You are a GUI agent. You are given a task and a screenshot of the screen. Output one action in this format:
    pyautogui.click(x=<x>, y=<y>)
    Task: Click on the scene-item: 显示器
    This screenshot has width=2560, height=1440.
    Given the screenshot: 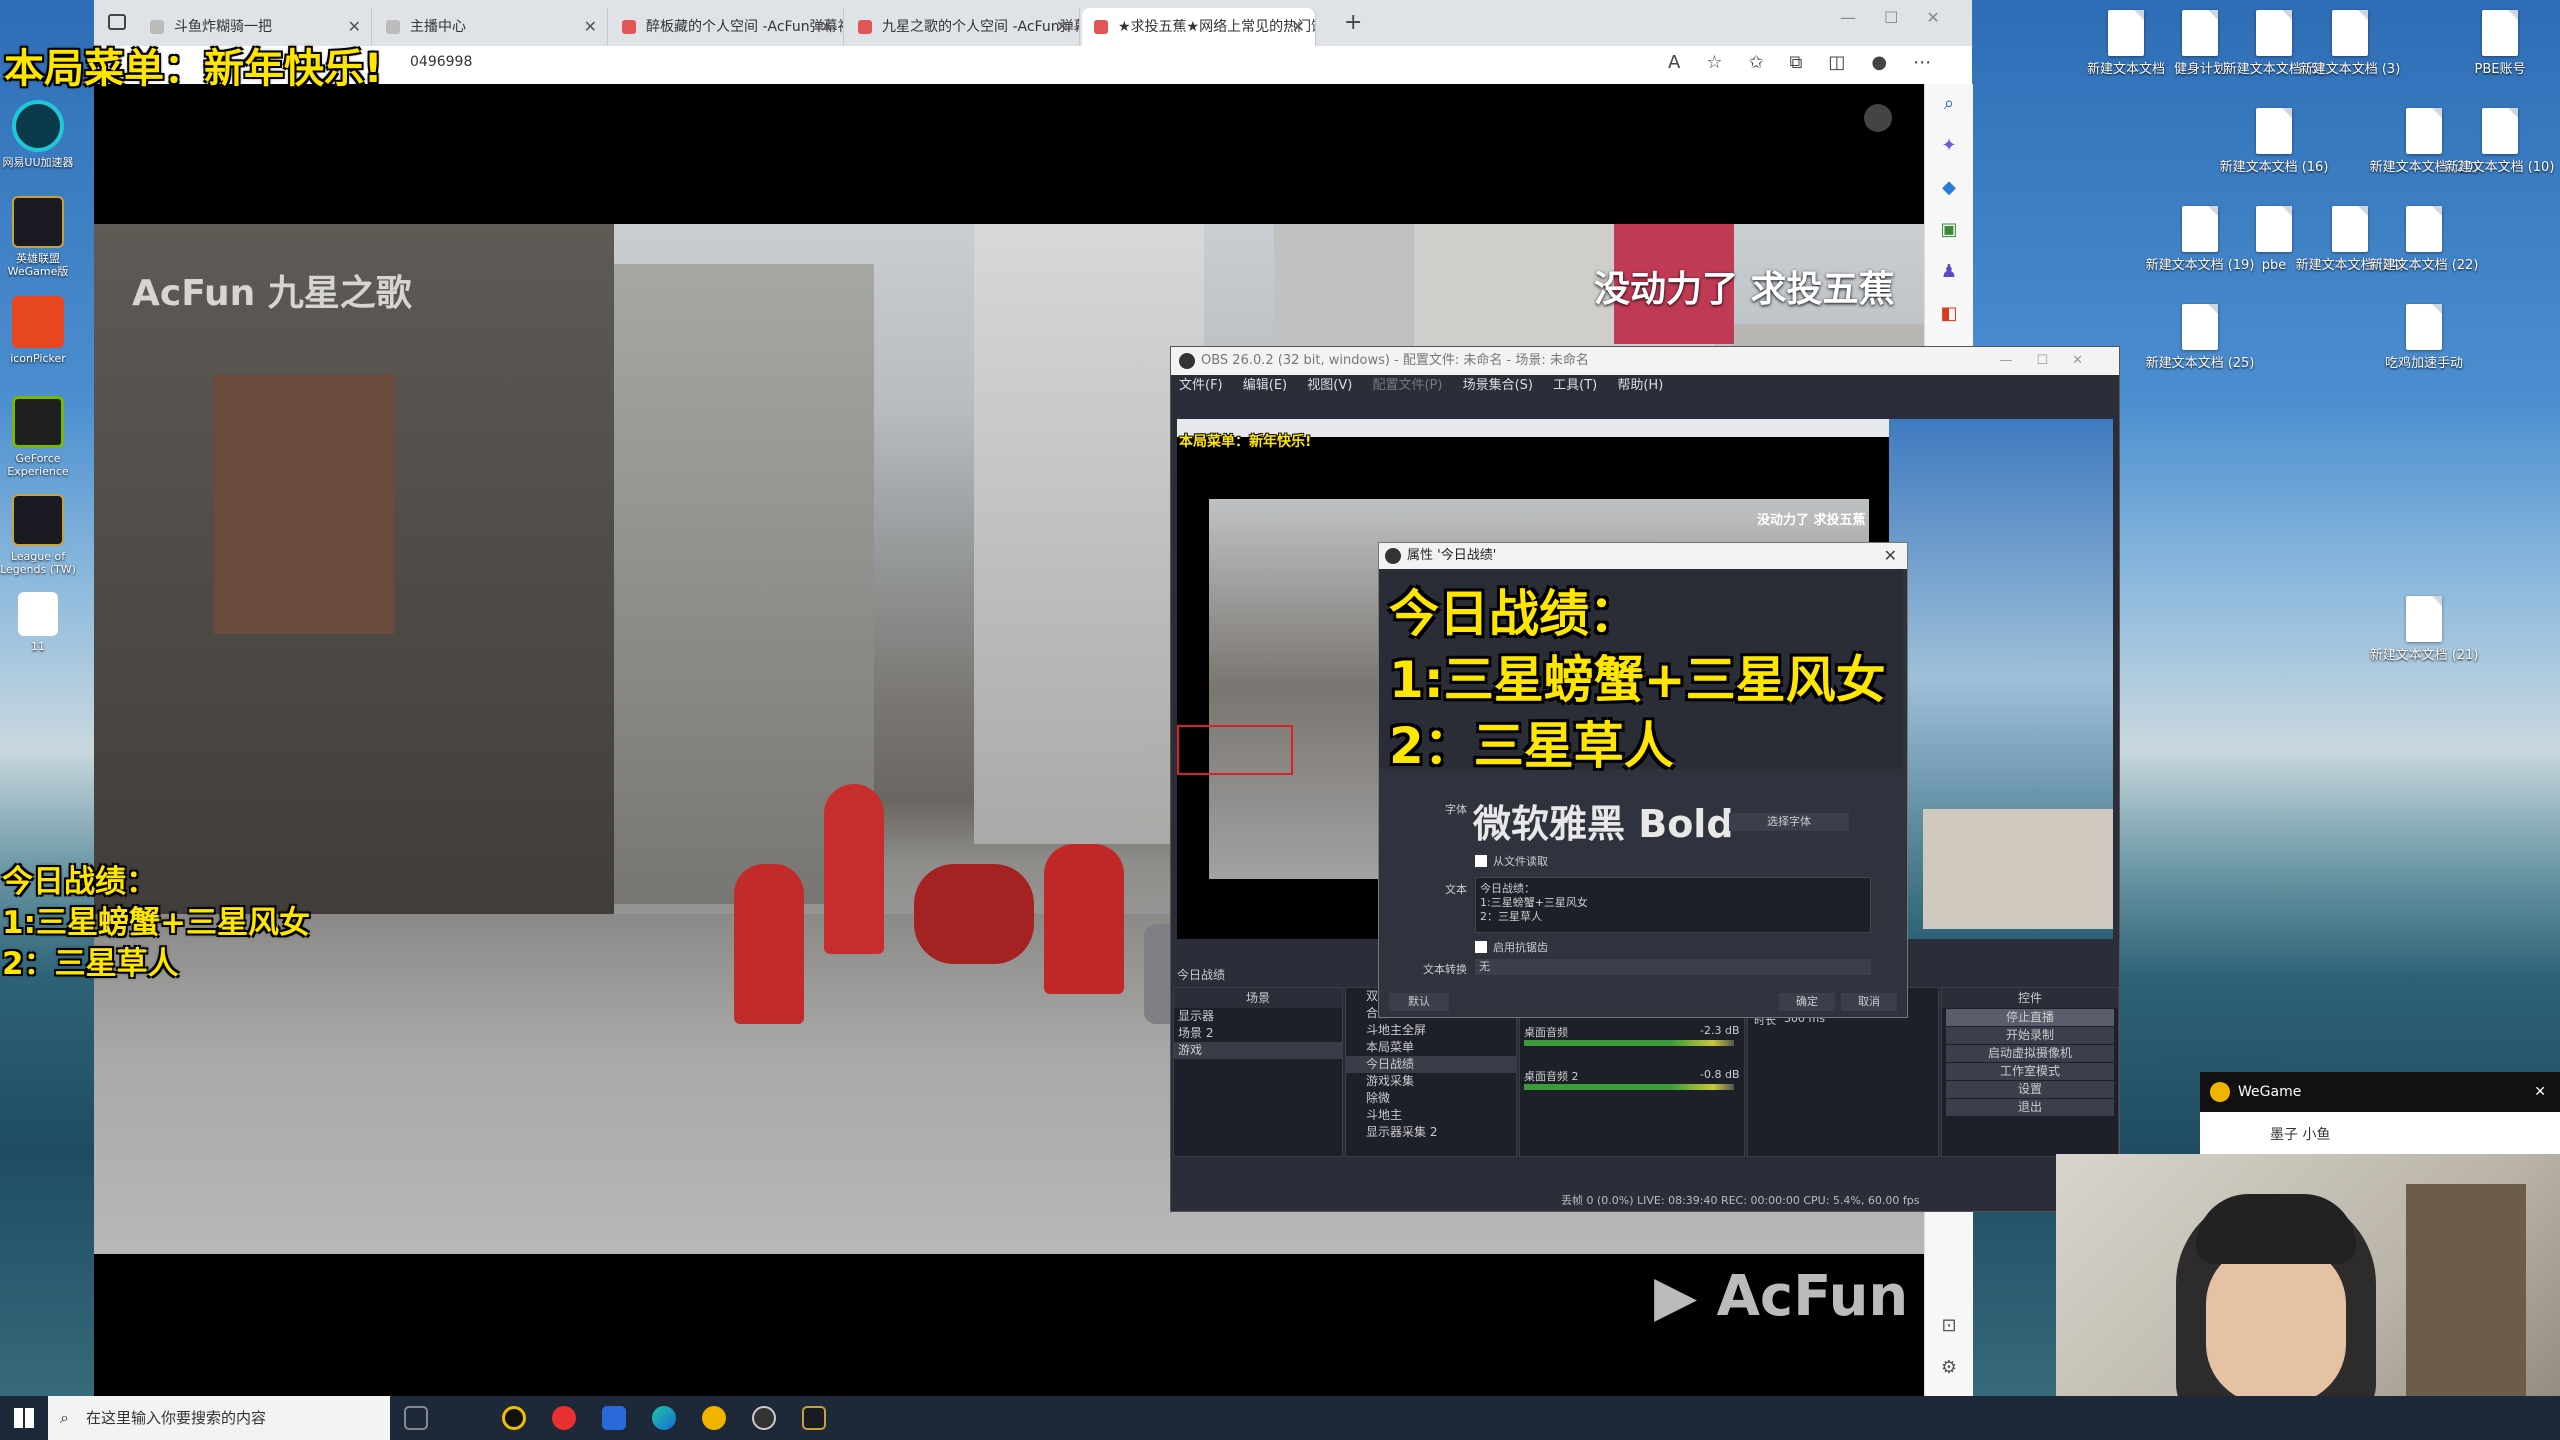 What is the action you would take?
    pyautogui.click(x=1258, y=1016)
    